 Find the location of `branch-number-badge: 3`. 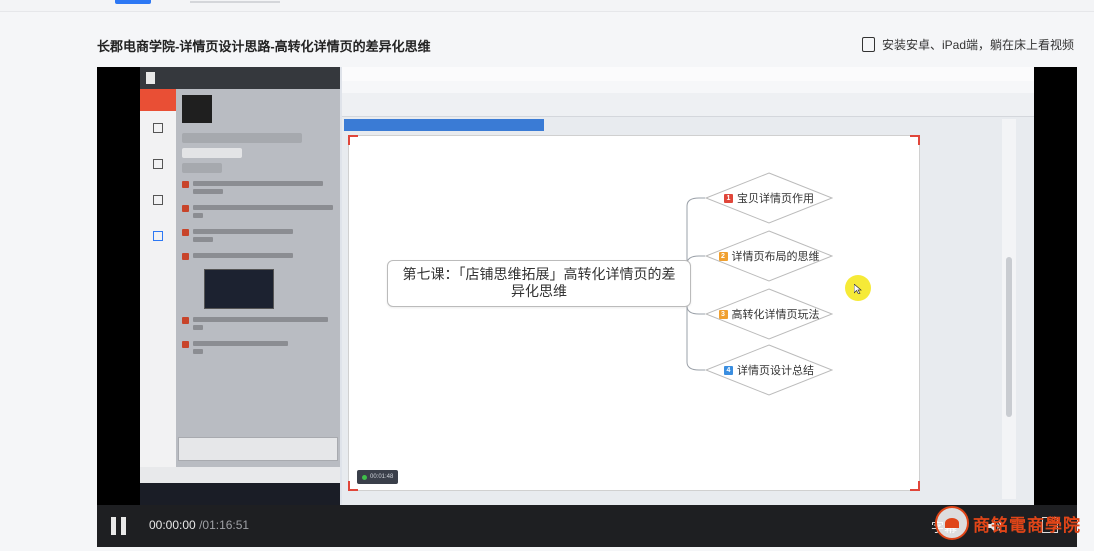

branch-number-badge: 3 is located at coordinates (723, 314).